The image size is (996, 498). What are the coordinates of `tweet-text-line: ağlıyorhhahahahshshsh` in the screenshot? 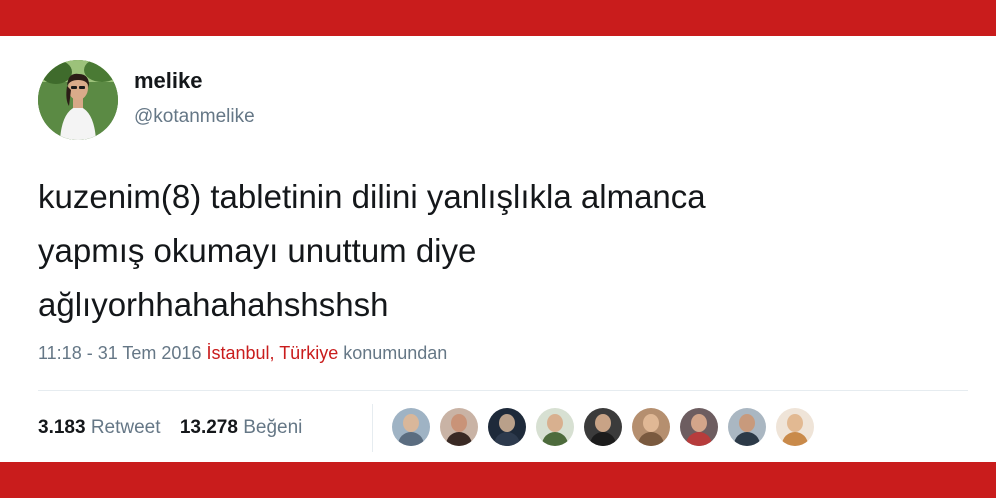 It's located at (213, 304).